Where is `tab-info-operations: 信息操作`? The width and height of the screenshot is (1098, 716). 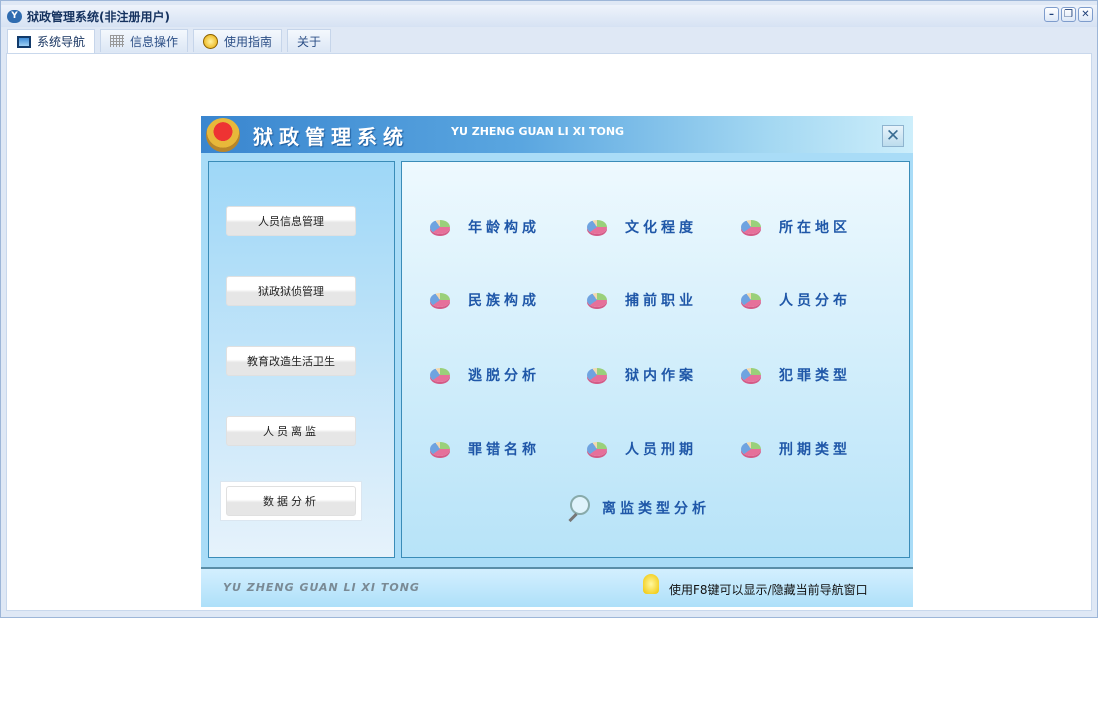 tab-info-operations: 信息操作 is located at coordinates (144, 40).